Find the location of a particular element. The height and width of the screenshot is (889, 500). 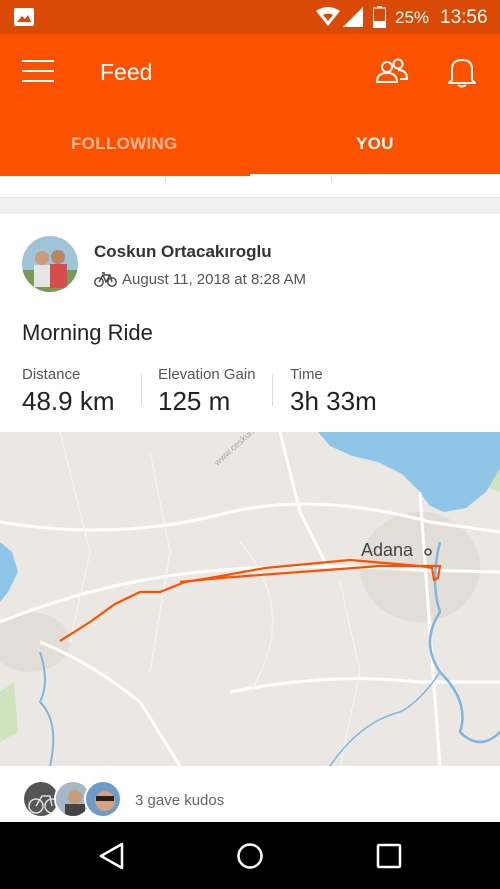

kudos-bar: 3 gave kudos is located at coordinates (250, 794).